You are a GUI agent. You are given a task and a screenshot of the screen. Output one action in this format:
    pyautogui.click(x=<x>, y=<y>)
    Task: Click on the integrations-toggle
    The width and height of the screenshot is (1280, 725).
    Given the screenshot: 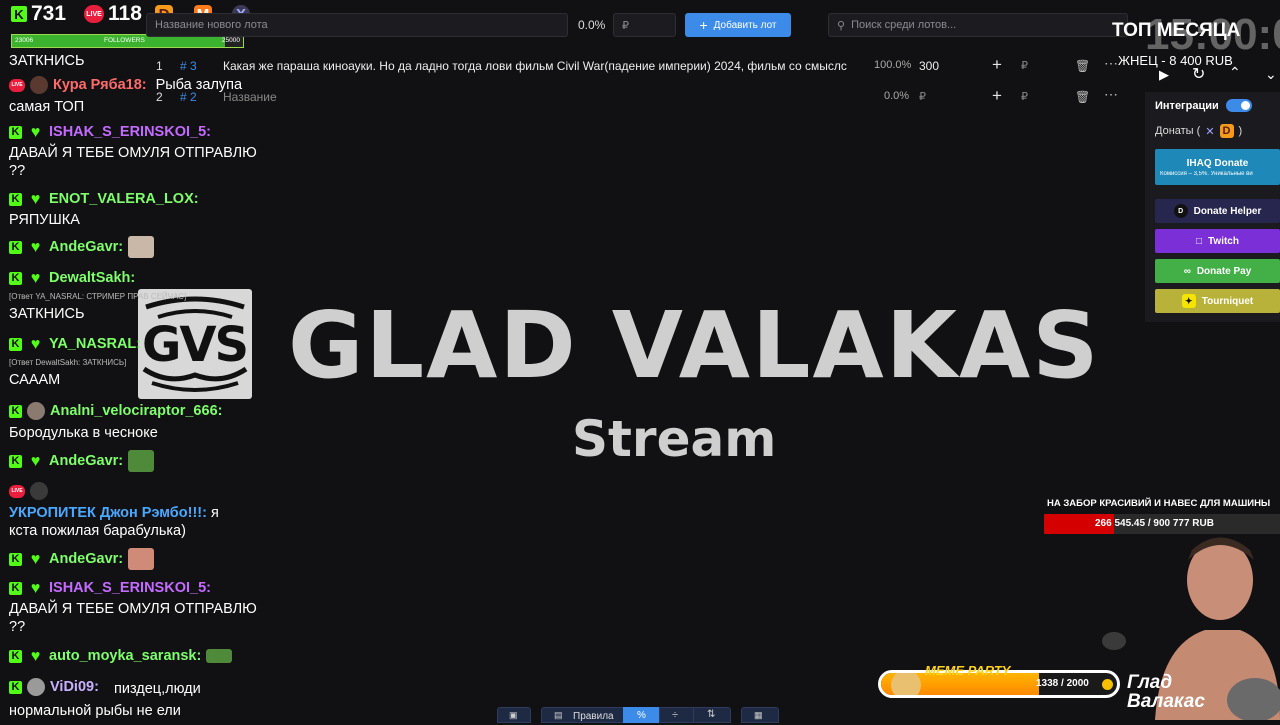 What is the action you would take?
    pyautogui.click(x=1239, y=105)
    